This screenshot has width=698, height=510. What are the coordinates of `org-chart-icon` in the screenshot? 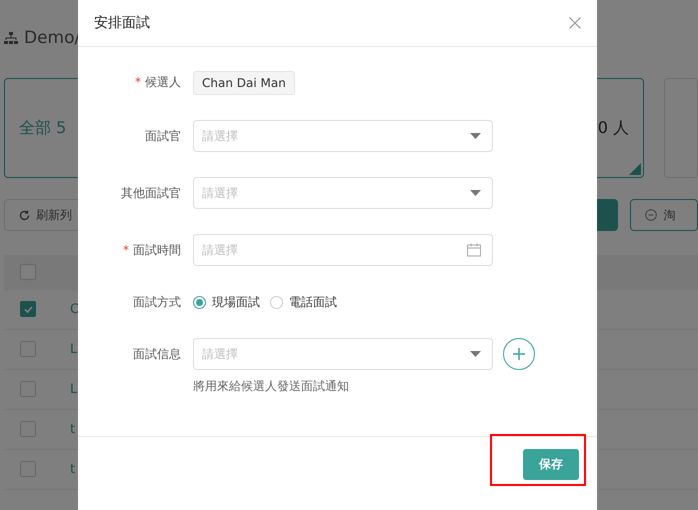 It's located at (11, 38).